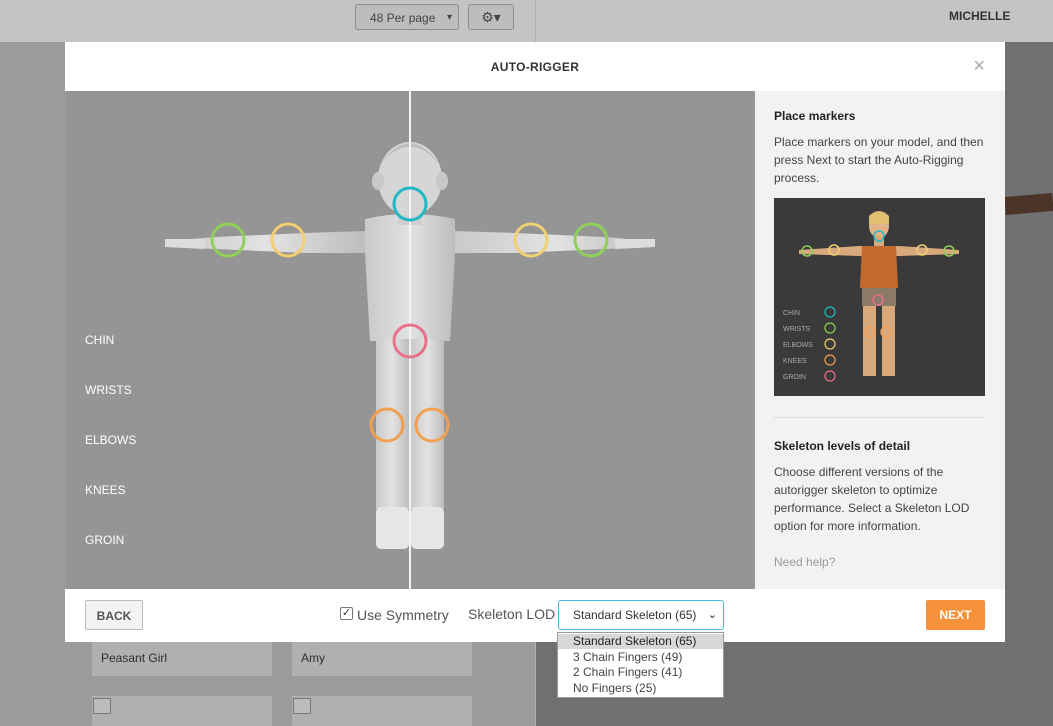  I want to click on marker-label-elbows: ELBOWS, so click(111, 440).